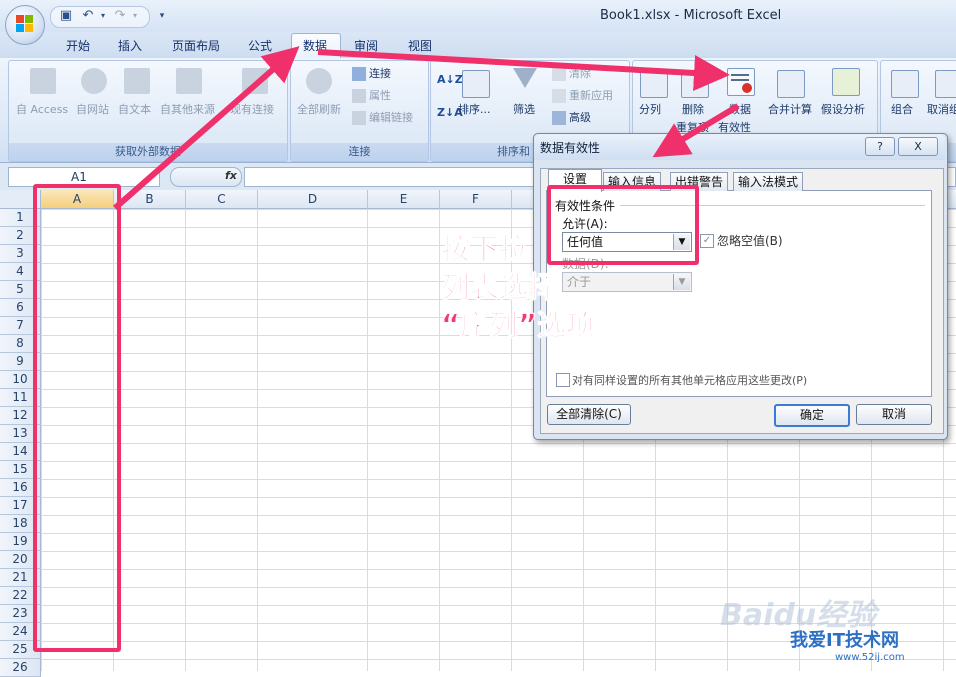  Describe the element at coordinates (66, 16) in the screenshot. I see `save-icon: ▣` at that location.